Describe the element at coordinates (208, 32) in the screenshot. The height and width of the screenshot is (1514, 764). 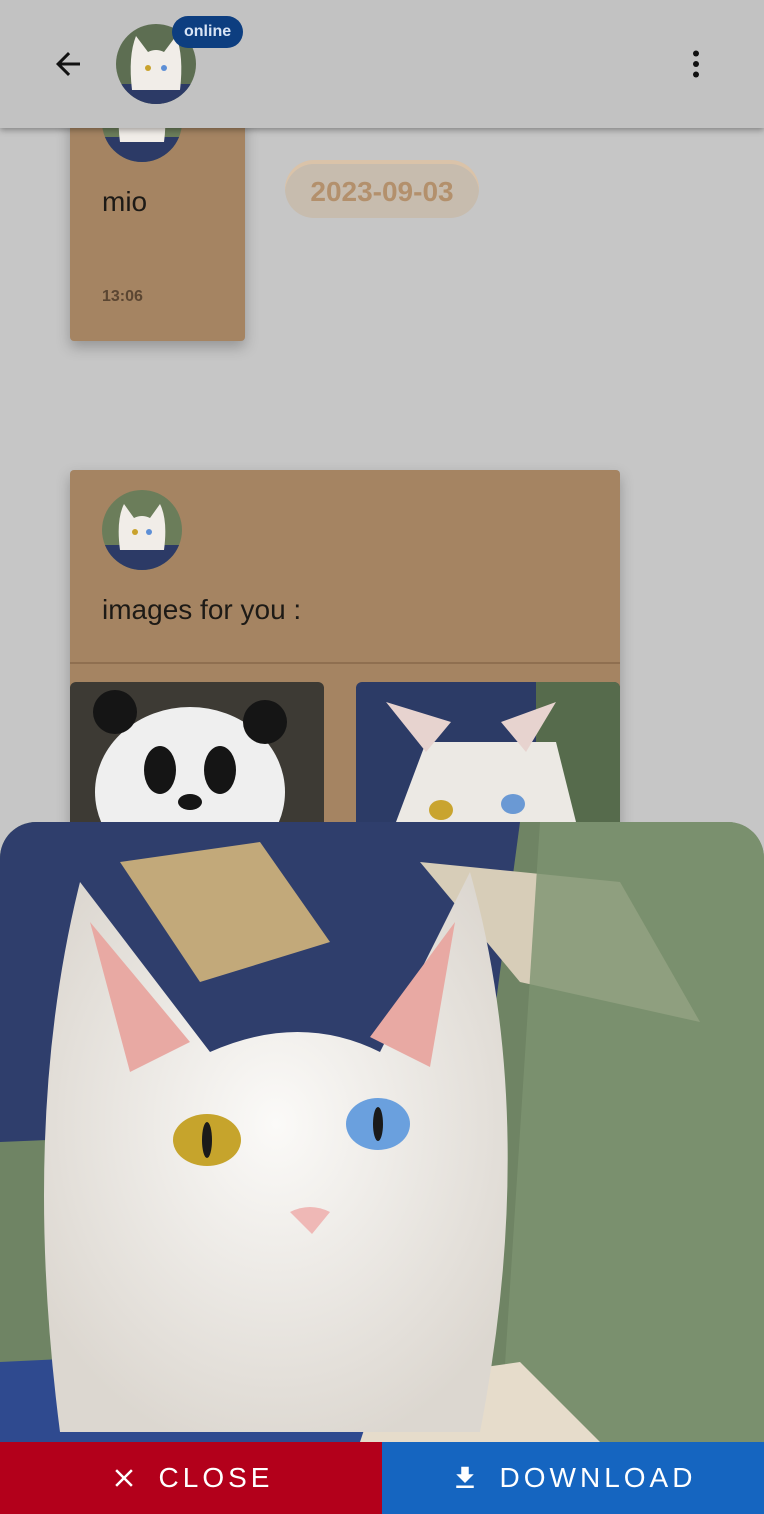
I see `status-badge: online` at that location.